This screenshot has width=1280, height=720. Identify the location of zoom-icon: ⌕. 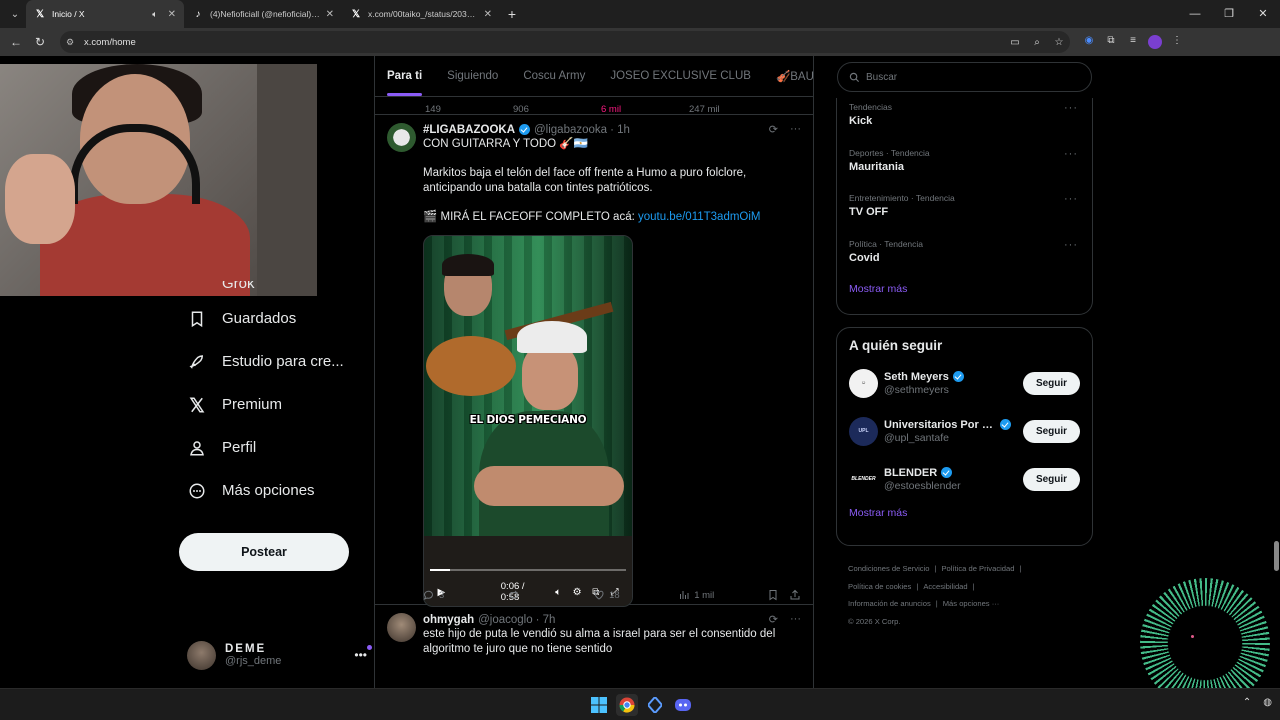
(1037, 42).